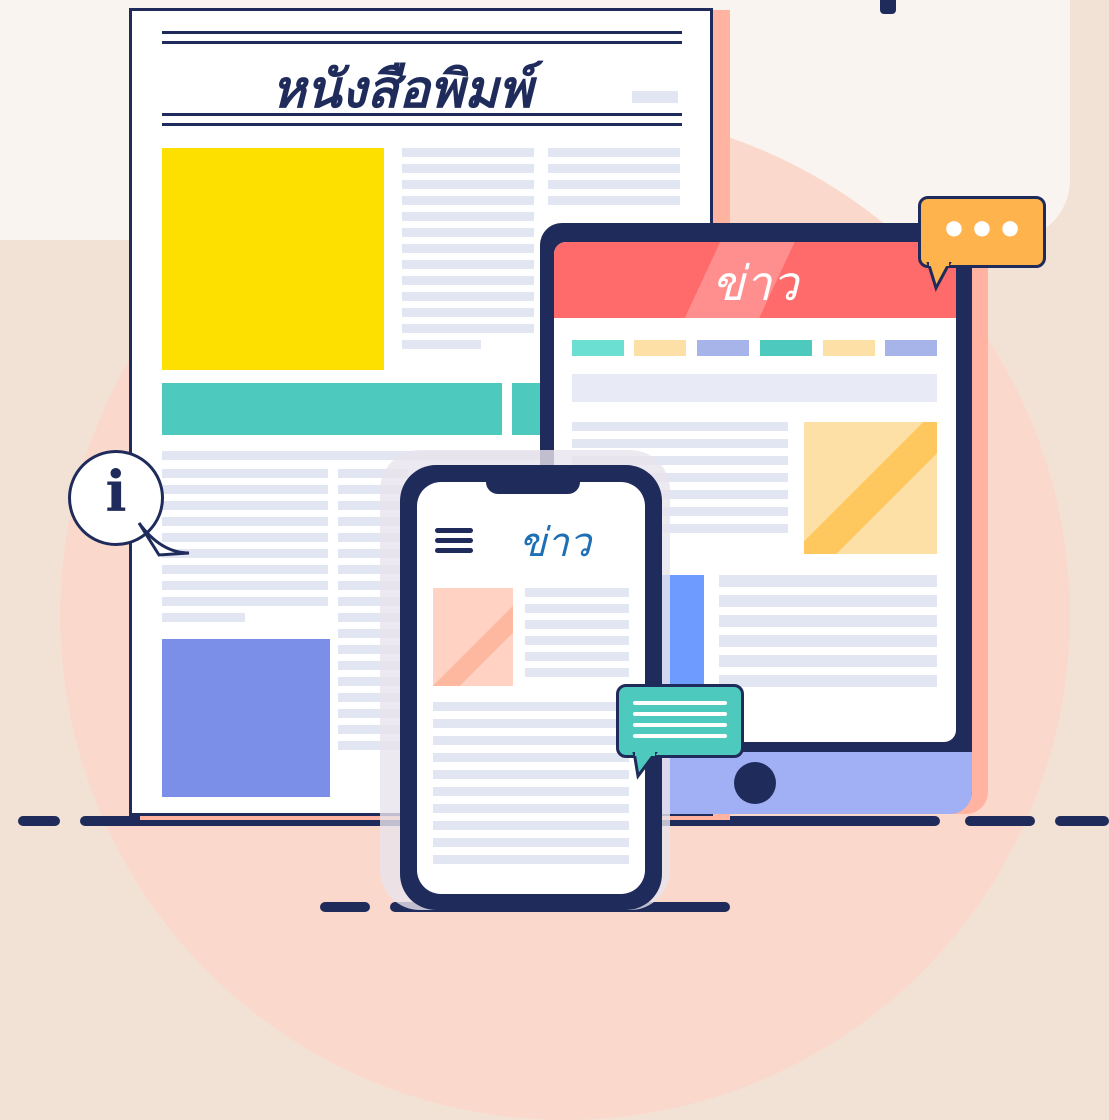 This screenshot has width=1109, height=1120. I want to click on chat-lines-tail, so click(645, 766).